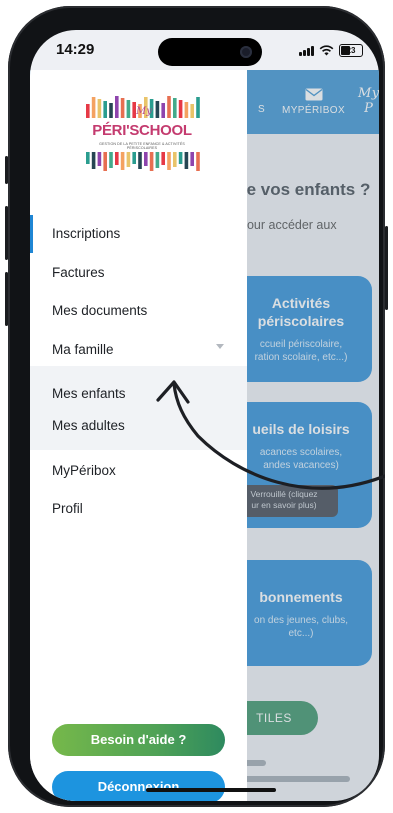  I want to click on annotation-arrow-icon, so click(270, 435).